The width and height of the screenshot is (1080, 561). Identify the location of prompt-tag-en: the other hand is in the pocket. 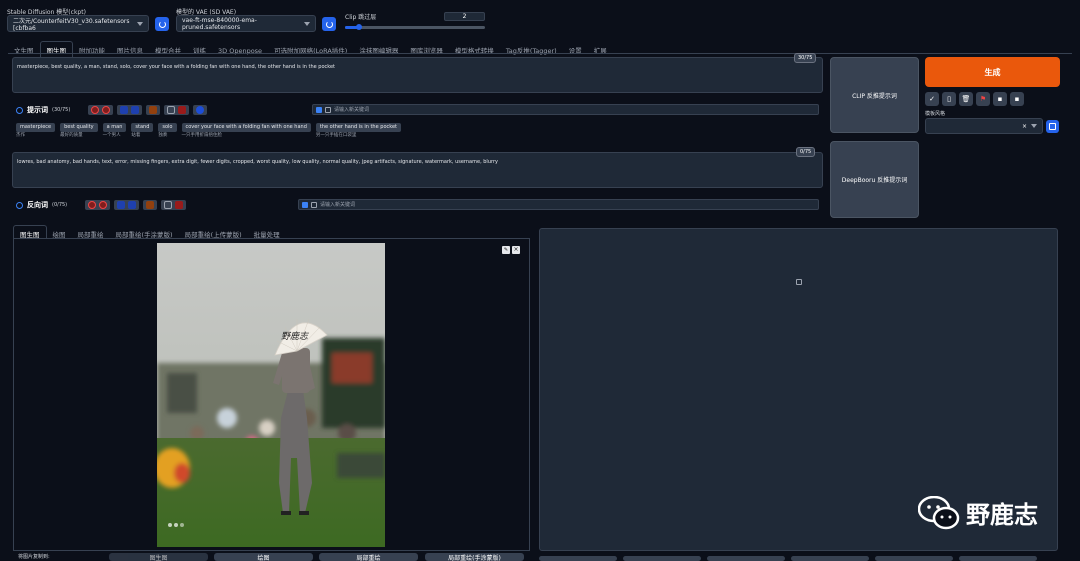
(358, 127).